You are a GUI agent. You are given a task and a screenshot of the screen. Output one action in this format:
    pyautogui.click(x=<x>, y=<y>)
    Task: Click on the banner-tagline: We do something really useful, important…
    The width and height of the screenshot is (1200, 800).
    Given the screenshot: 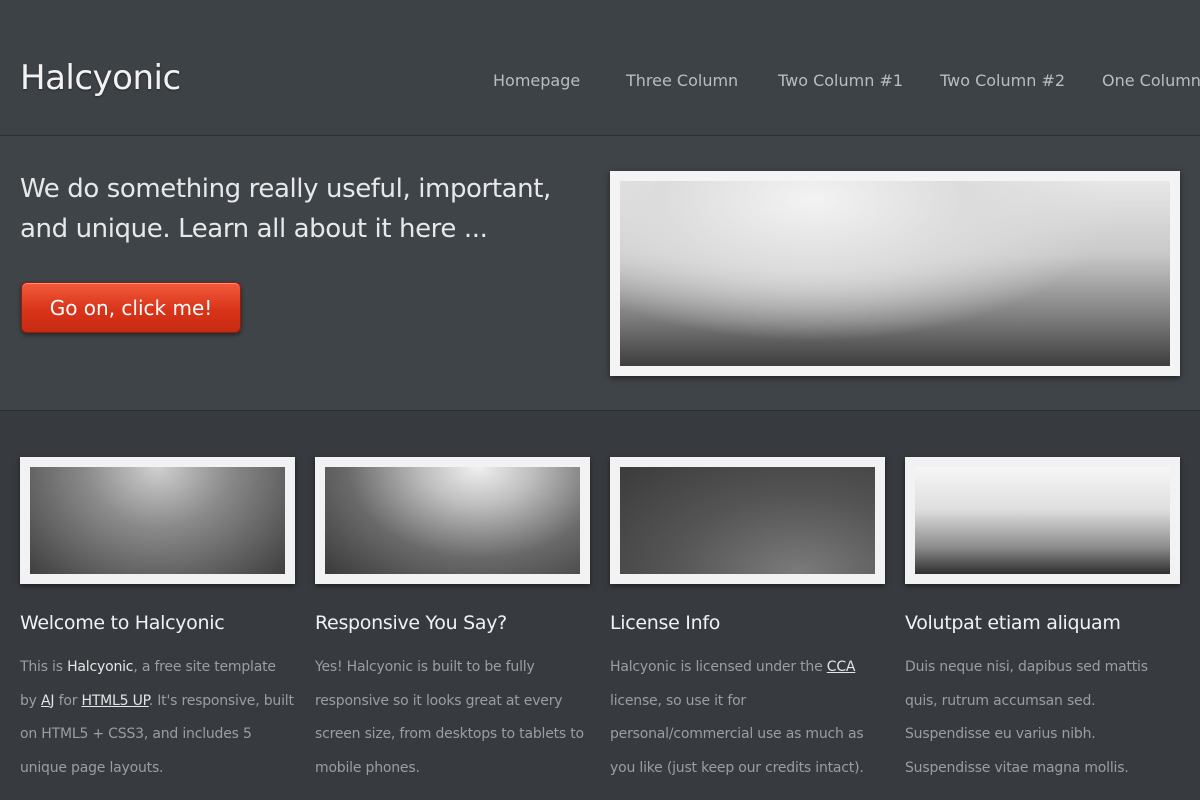 What is the action you would take?
    pyautogui.click(x=285, y=209)
    